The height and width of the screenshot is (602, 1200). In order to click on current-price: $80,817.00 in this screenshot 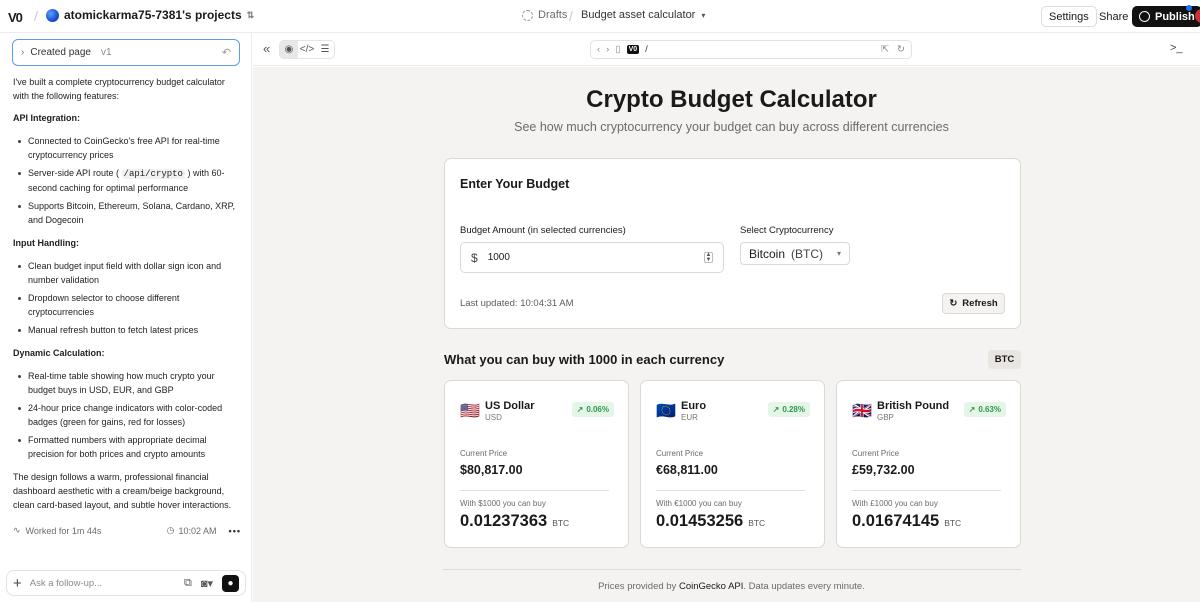, I will do `click(491, 470)`.